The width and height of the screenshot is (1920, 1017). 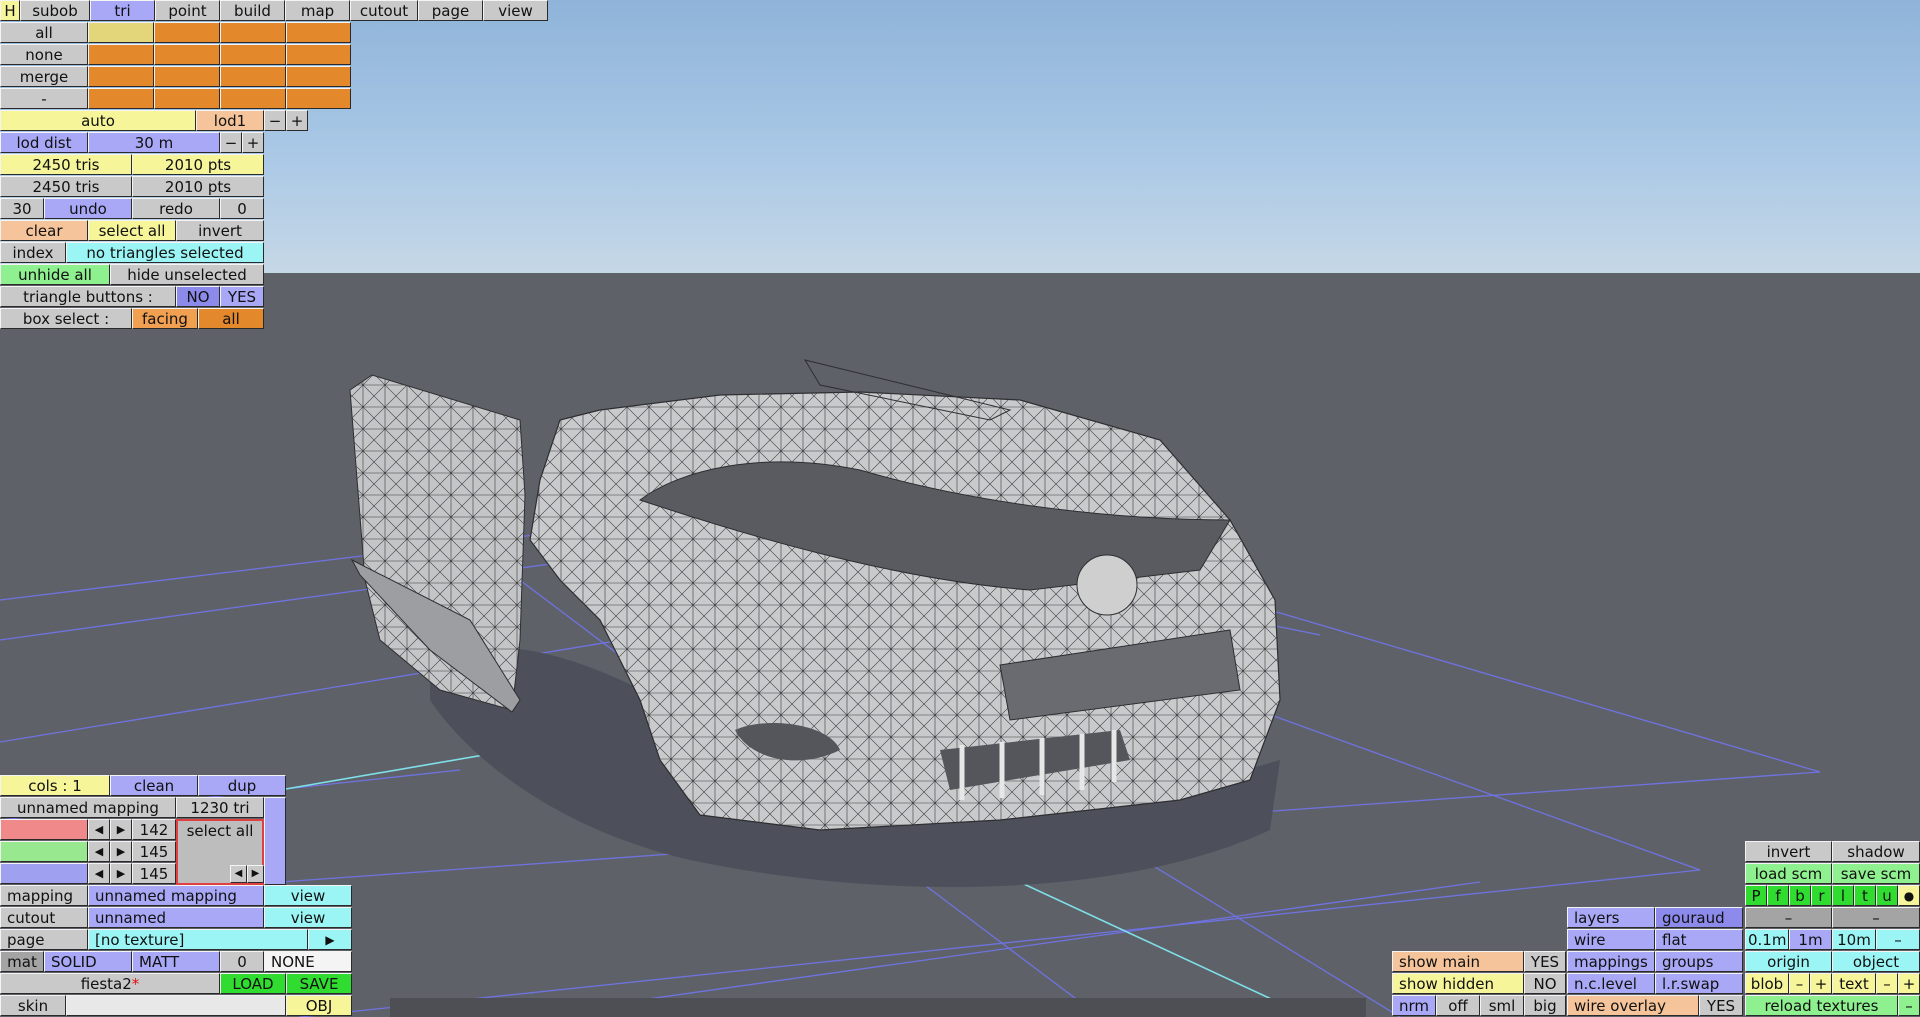 What do you see at coordinates (317, 10) in the screenshot?
I see `menu-map: map` at bounding box center [317, 10].